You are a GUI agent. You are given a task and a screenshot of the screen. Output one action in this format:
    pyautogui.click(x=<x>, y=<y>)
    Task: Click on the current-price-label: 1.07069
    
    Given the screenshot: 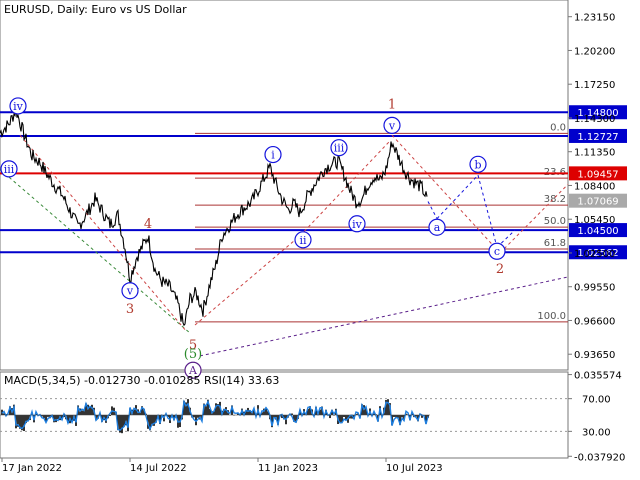 What is the action you would take?
    pyautogui.click(x=597, y=202)
    